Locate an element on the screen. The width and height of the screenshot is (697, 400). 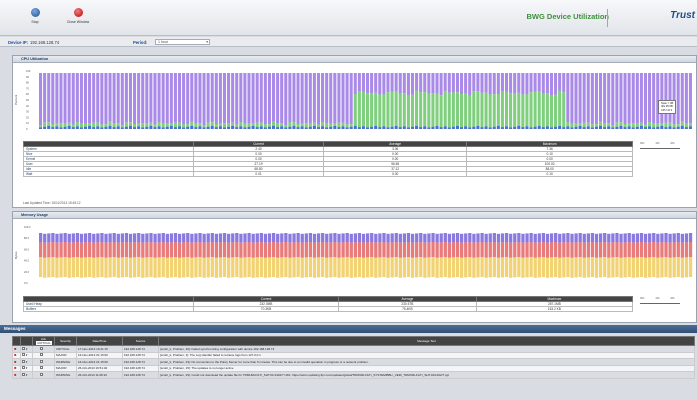
table-header: Date/Time is located at coordinates (99, 341).